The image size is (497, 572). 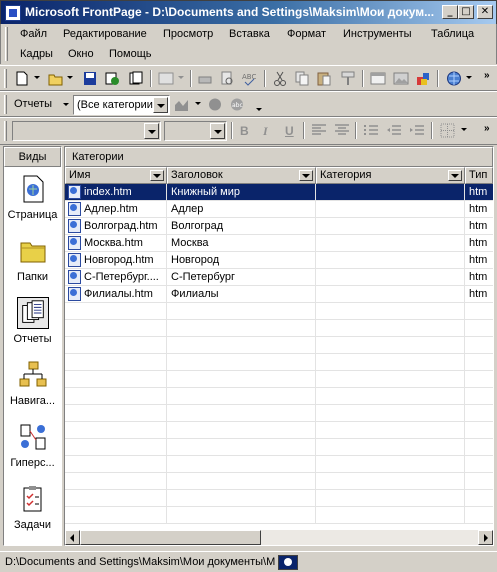 I want to click on align-center-icon, so click(x=342, y=129).